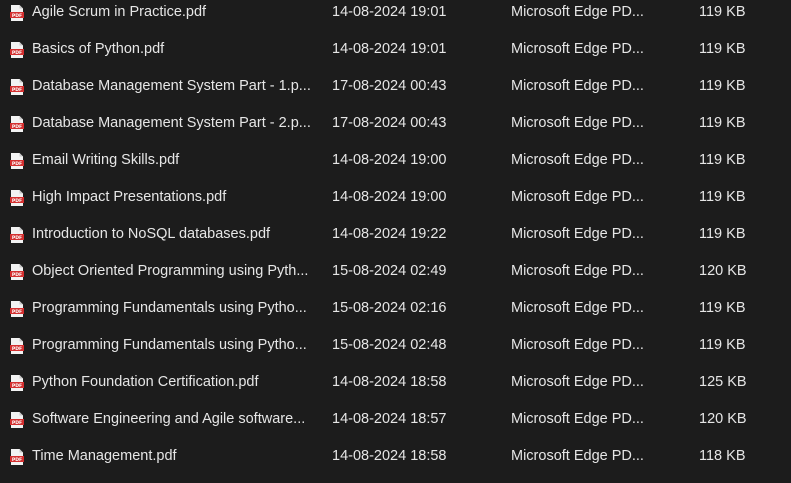 Image resolution: width=791 pixels, height=483 pixels. I want to click on file-name: Introduction to NoSQL databases.pdf, so click(151, 234).